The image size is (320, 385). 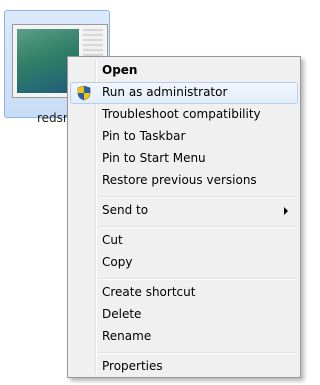 I want to click on menu-item-send-to: Send to, so click(x=184, y=211).